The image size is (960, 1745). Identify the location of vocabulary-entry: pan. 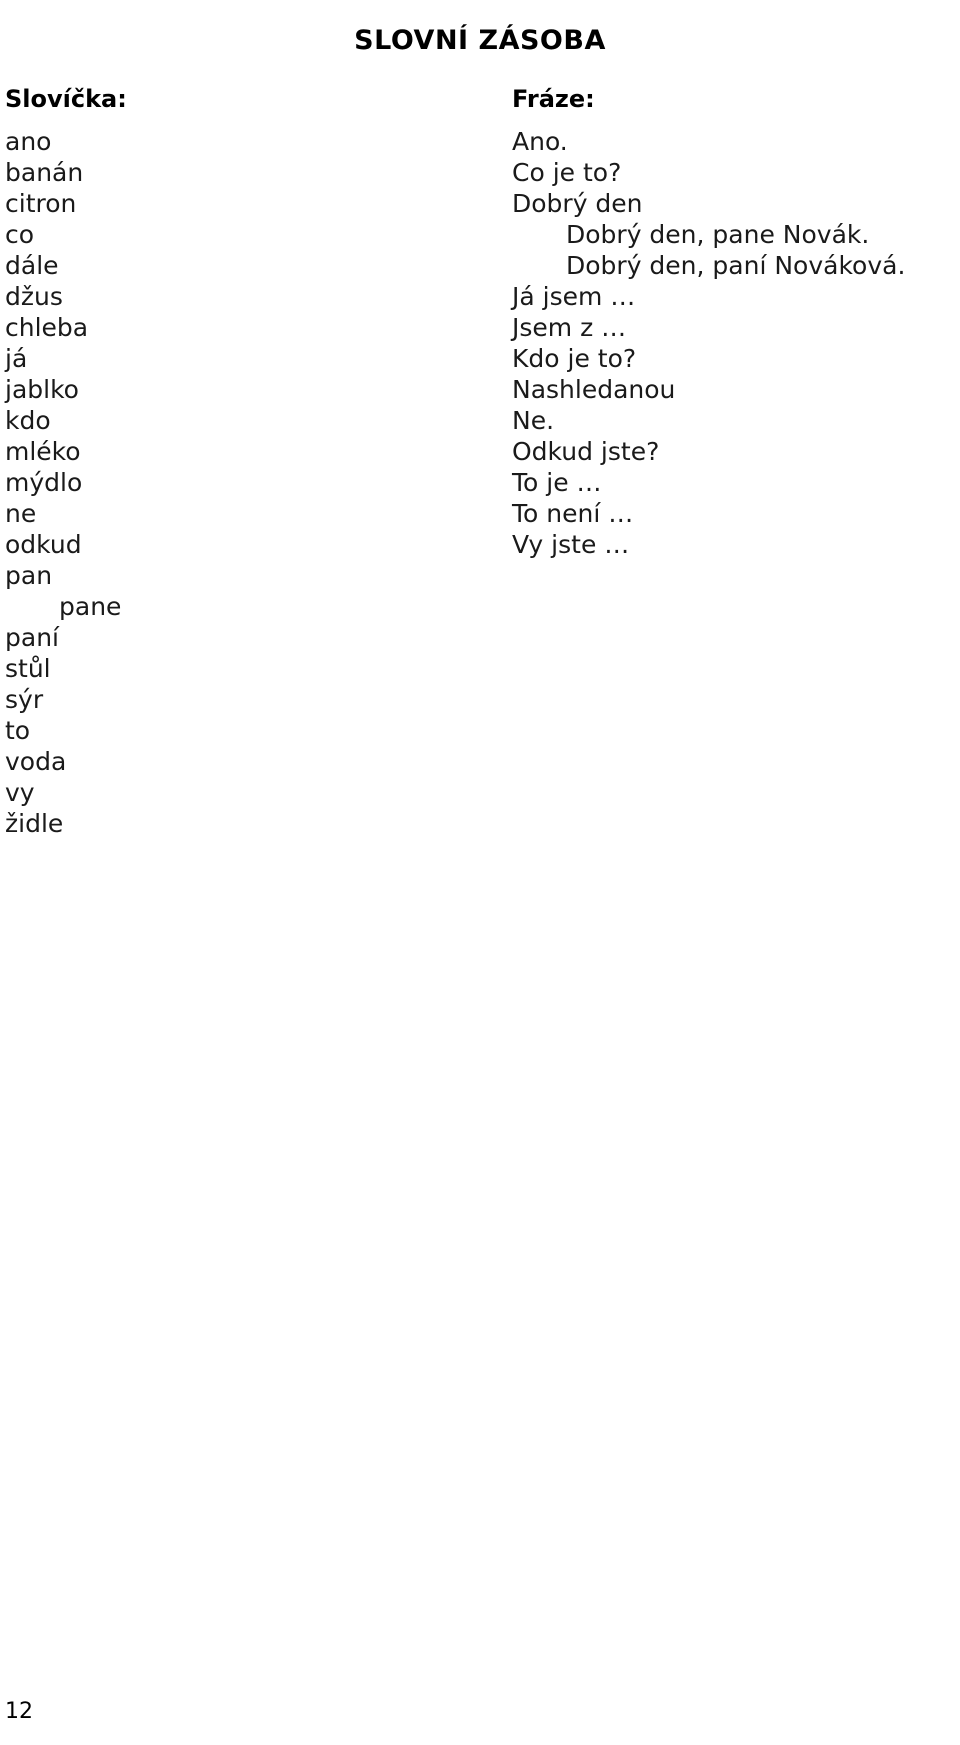
(29, 575).